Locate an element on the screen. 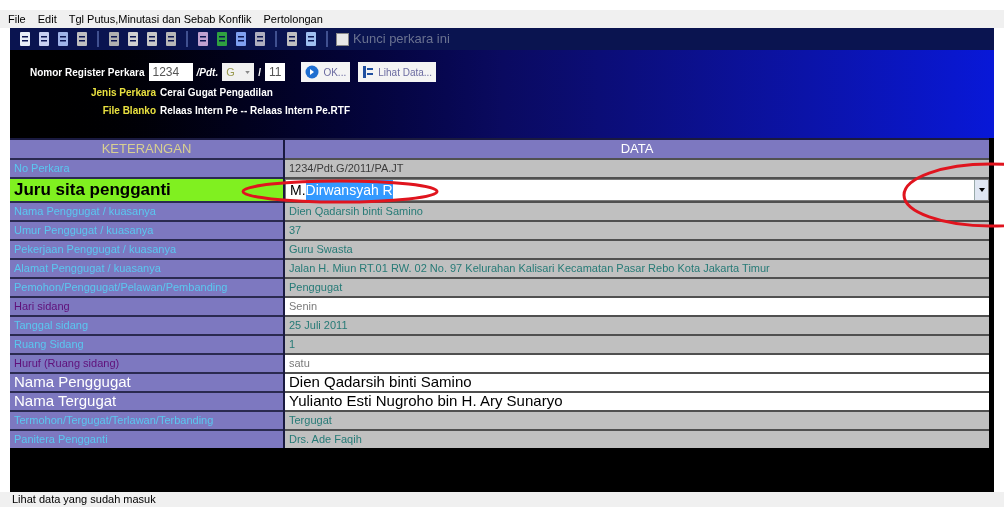  lock-label: Kunci perkara ini is located at coordinates (401, 39).